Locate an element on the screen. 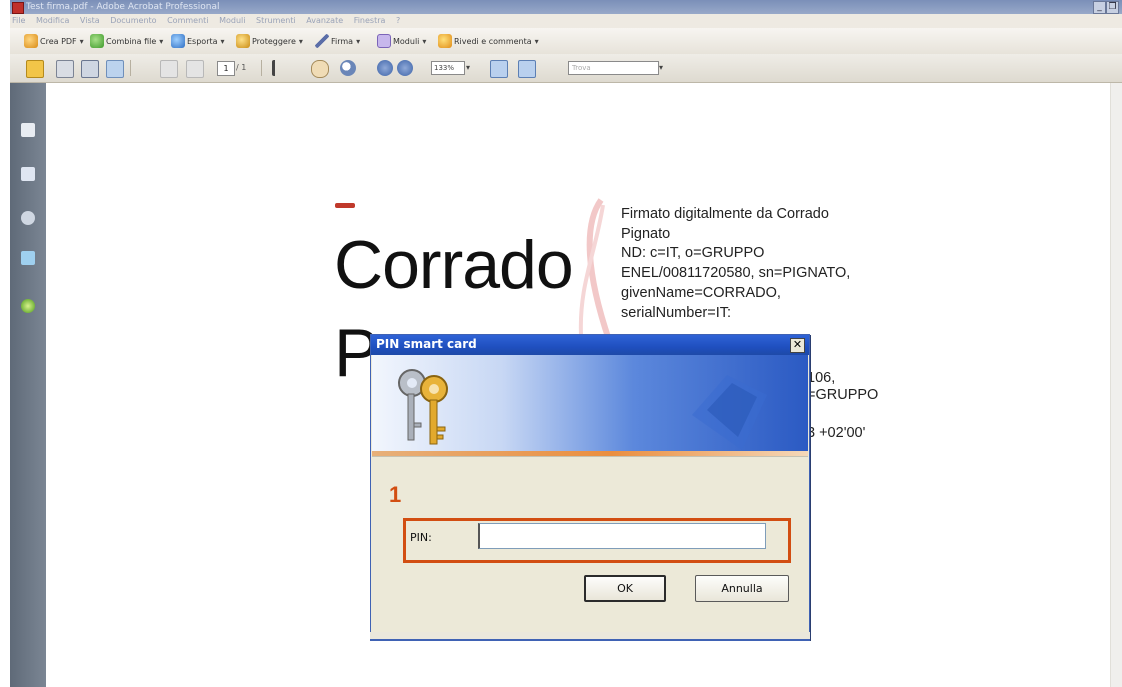  menu-document: Documento is located at coordinates (133, 20).